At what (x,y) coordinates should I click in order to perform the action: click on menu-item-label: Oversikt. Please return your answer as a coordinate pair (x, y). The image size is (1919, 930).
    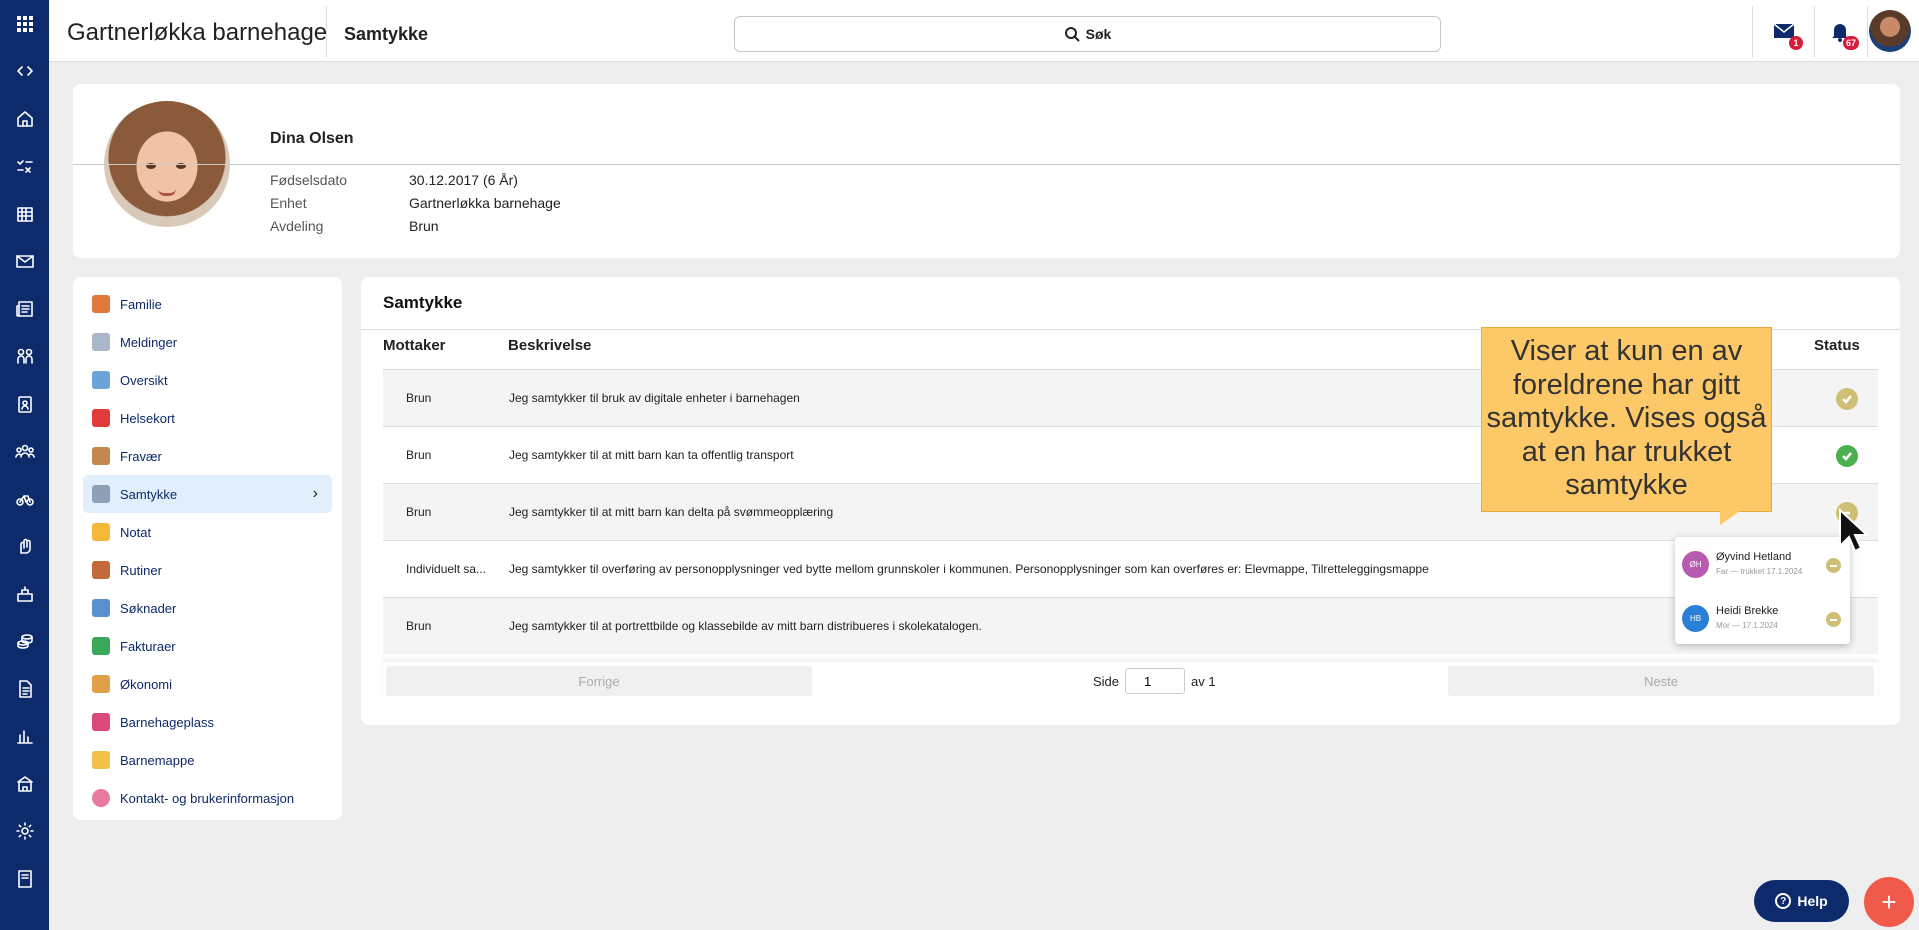
    Looking at the image, I should click on (144, 380).